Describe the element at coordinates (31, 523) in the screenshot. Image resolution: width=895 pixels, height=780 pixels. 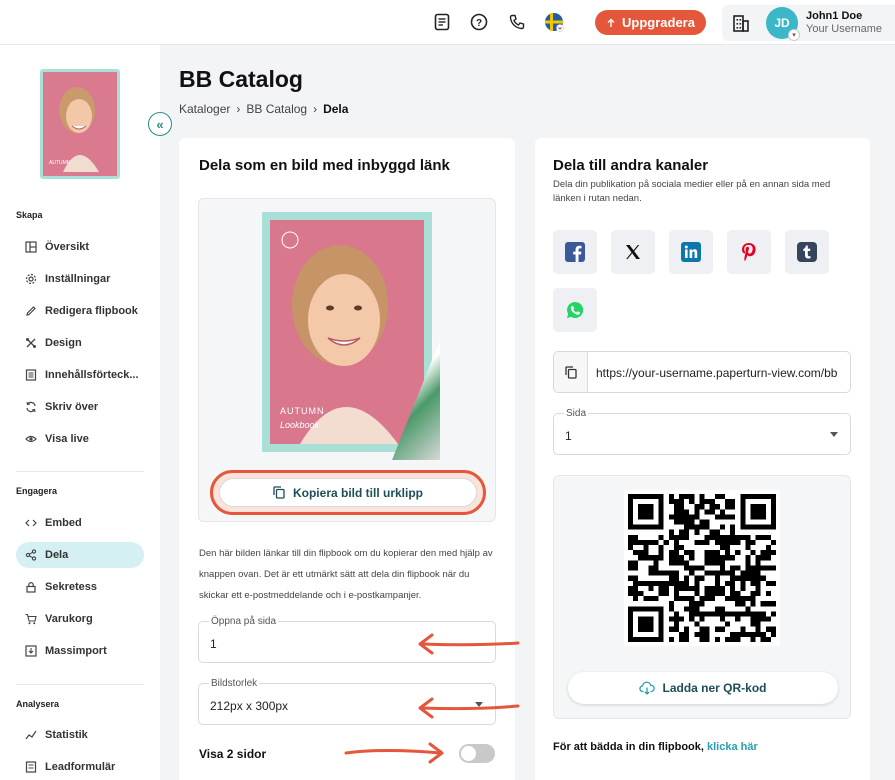
I see `code-icon` at that location.